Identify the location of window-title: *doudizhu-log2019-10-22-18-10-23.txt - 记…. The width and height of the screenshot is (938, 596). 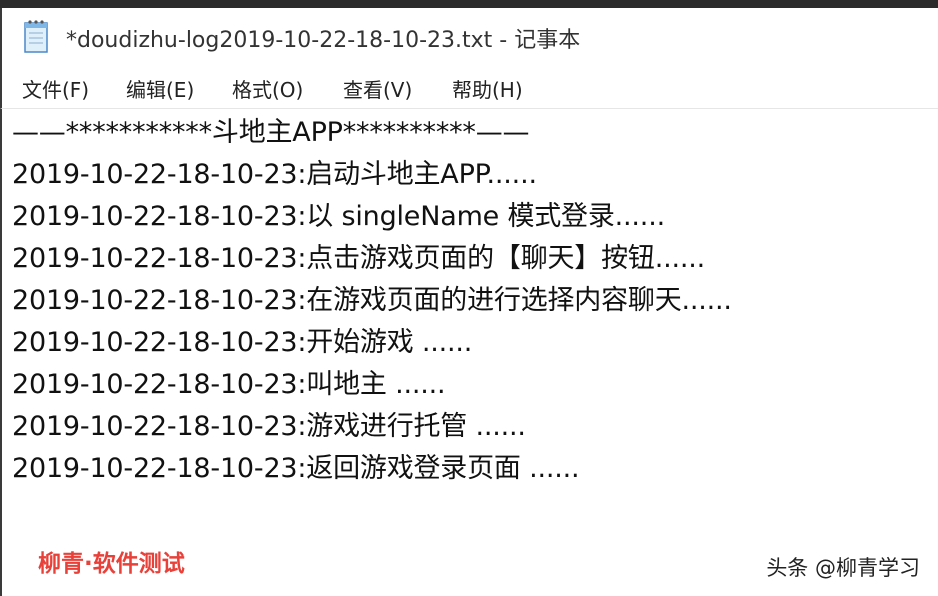
(323, 40).